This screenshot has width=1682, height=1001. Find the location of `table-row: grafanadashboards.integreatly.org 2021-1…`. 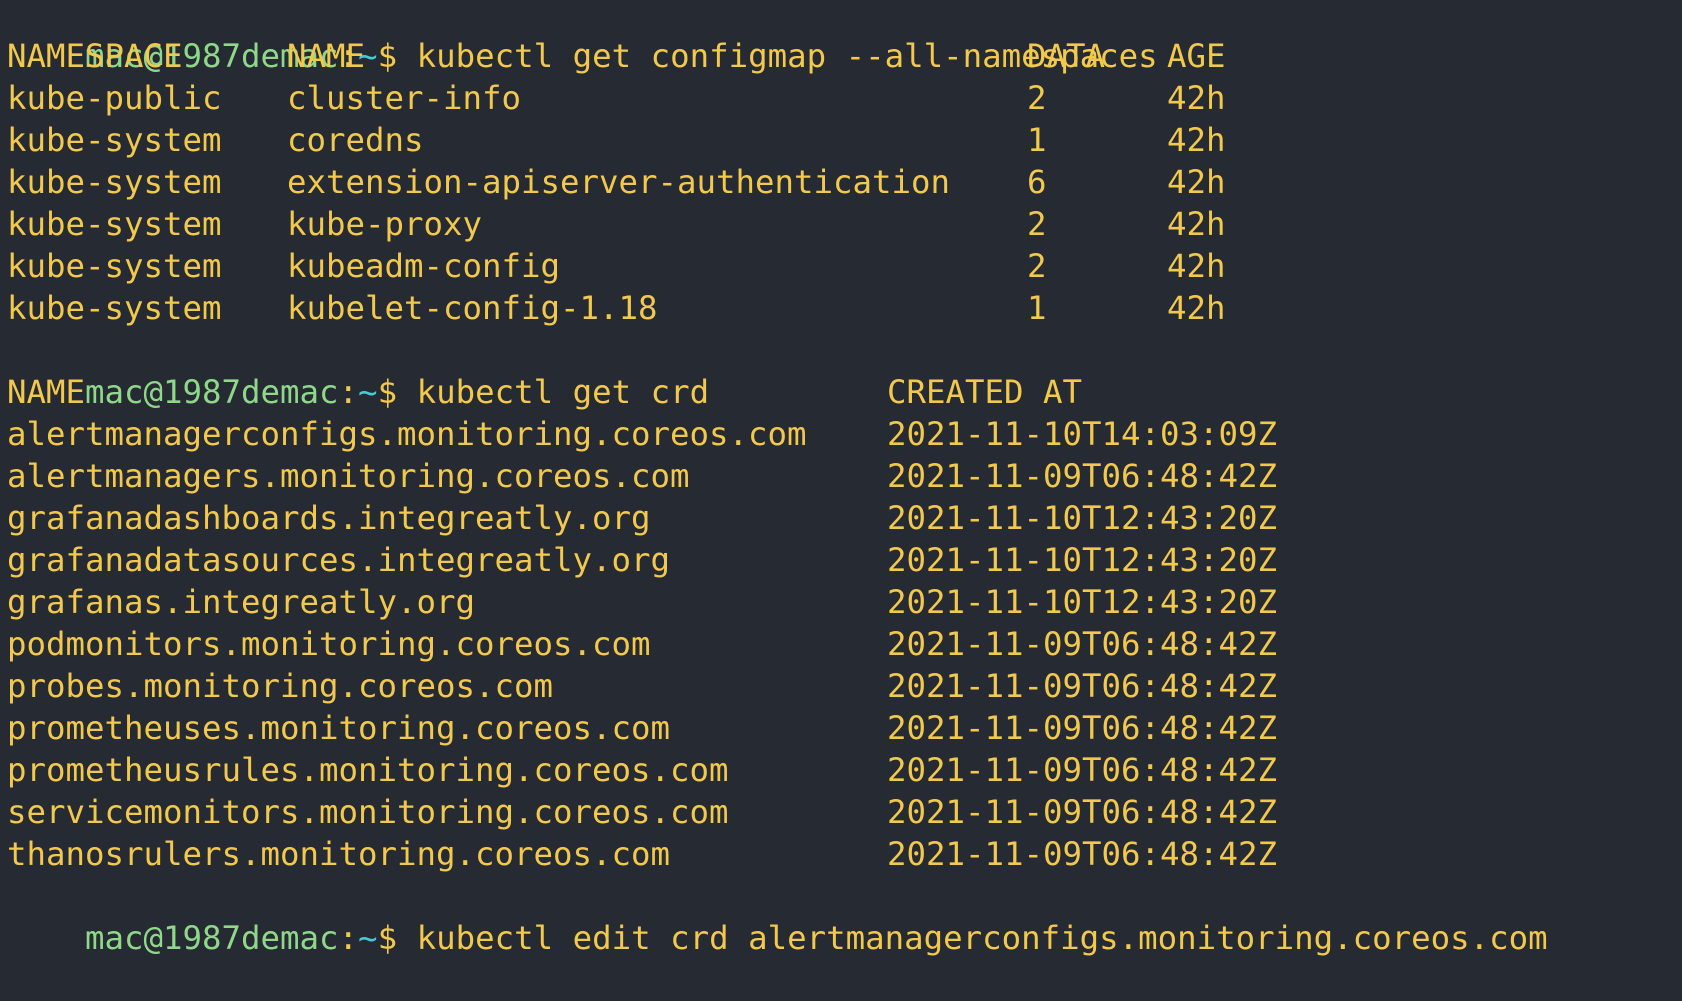

table-row: grafanadashboards.integreatly.org 2021-1… is located at coordinates (844, 518).